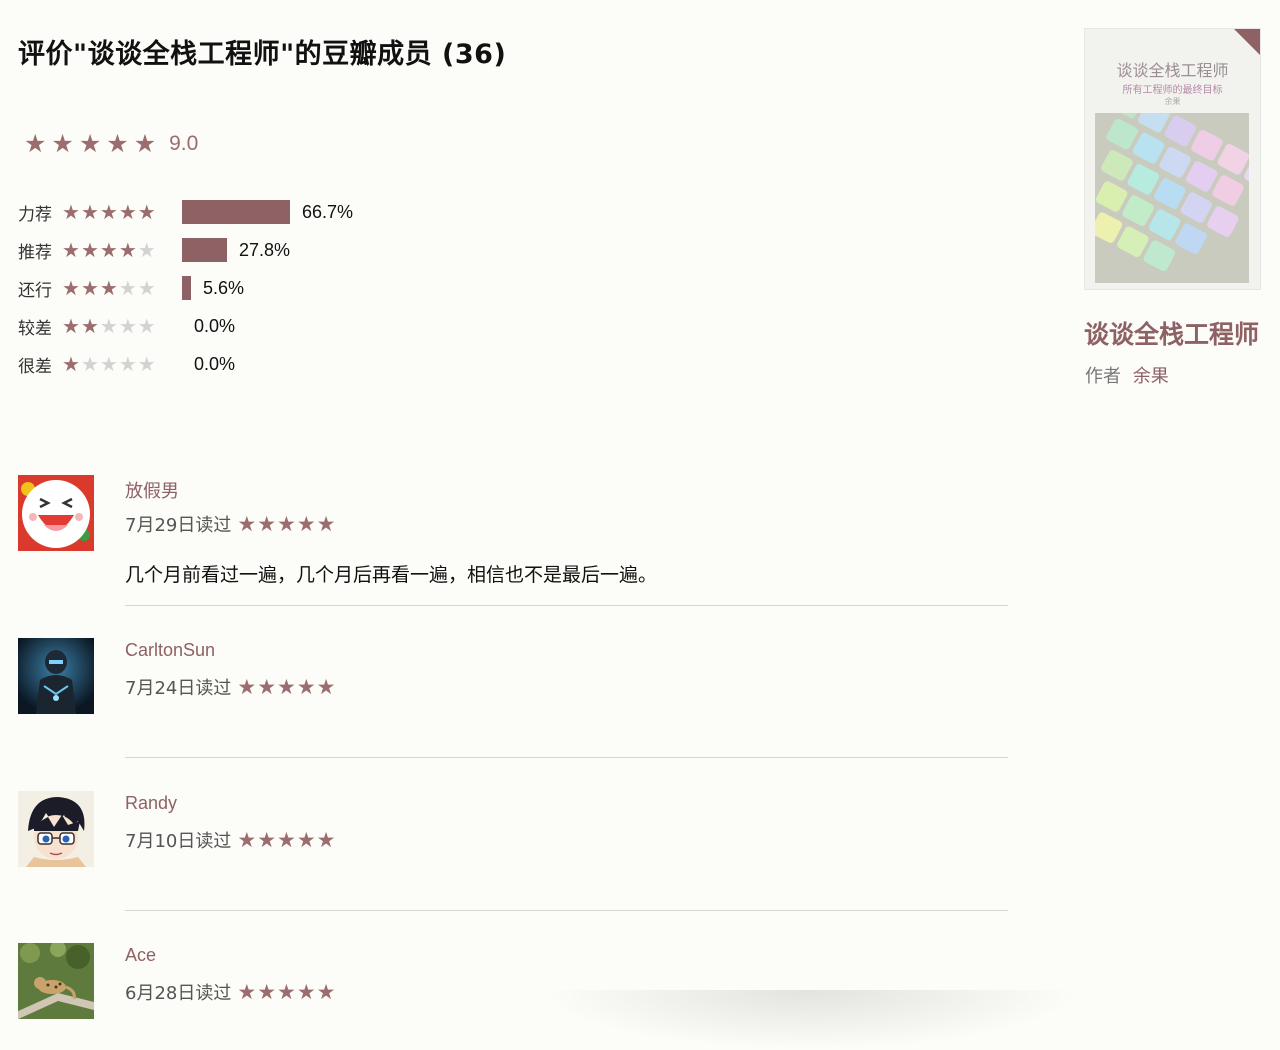  I want to click on reviewer-name-link: 放假男, so click(152, 490).